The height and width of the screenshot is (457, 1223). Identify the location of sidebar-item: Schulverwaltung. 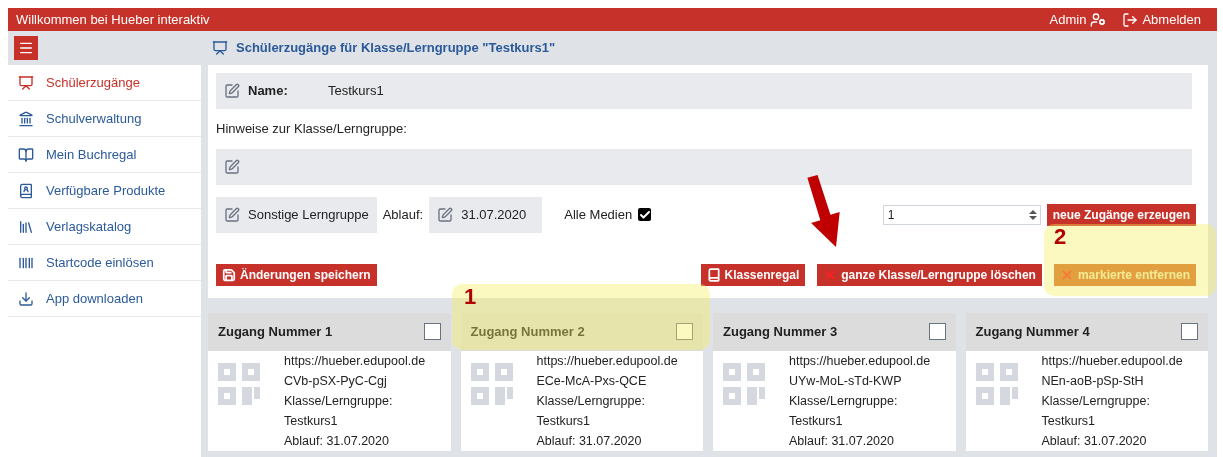
(104, 119).